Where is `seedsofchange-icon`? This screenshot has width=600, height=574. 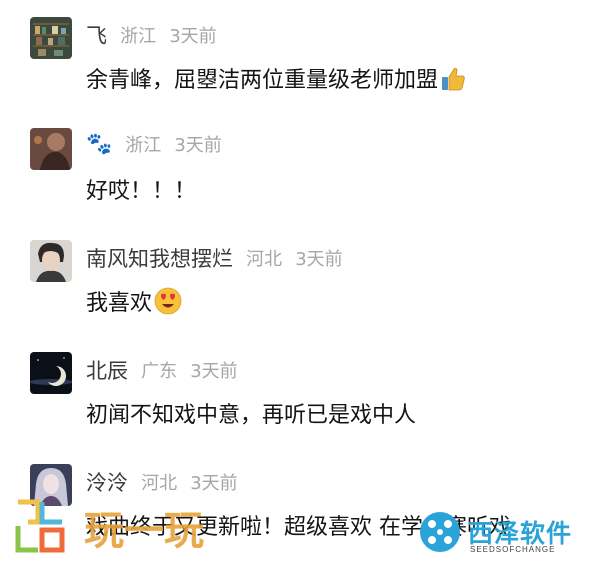 seedsofchange-icon is located at coordinates (440, 532).